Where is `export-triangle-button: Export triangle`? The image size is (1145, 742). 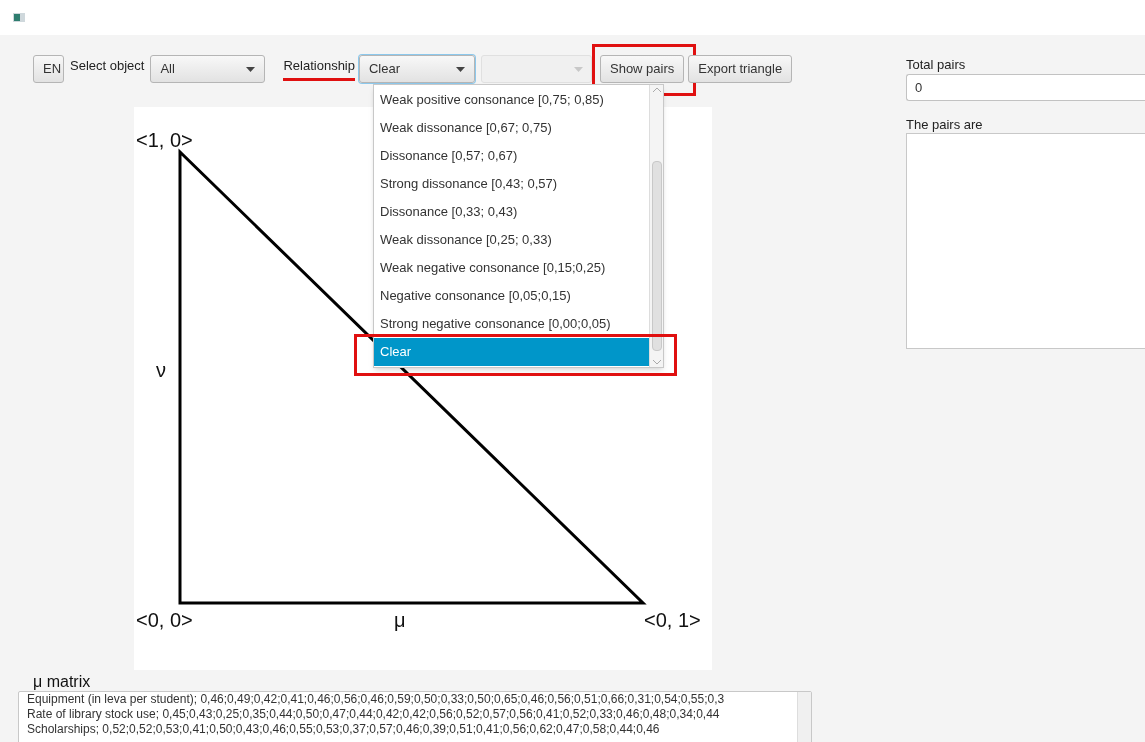 export-triangle-button: Export triangle is located at coordinates (740, 69).